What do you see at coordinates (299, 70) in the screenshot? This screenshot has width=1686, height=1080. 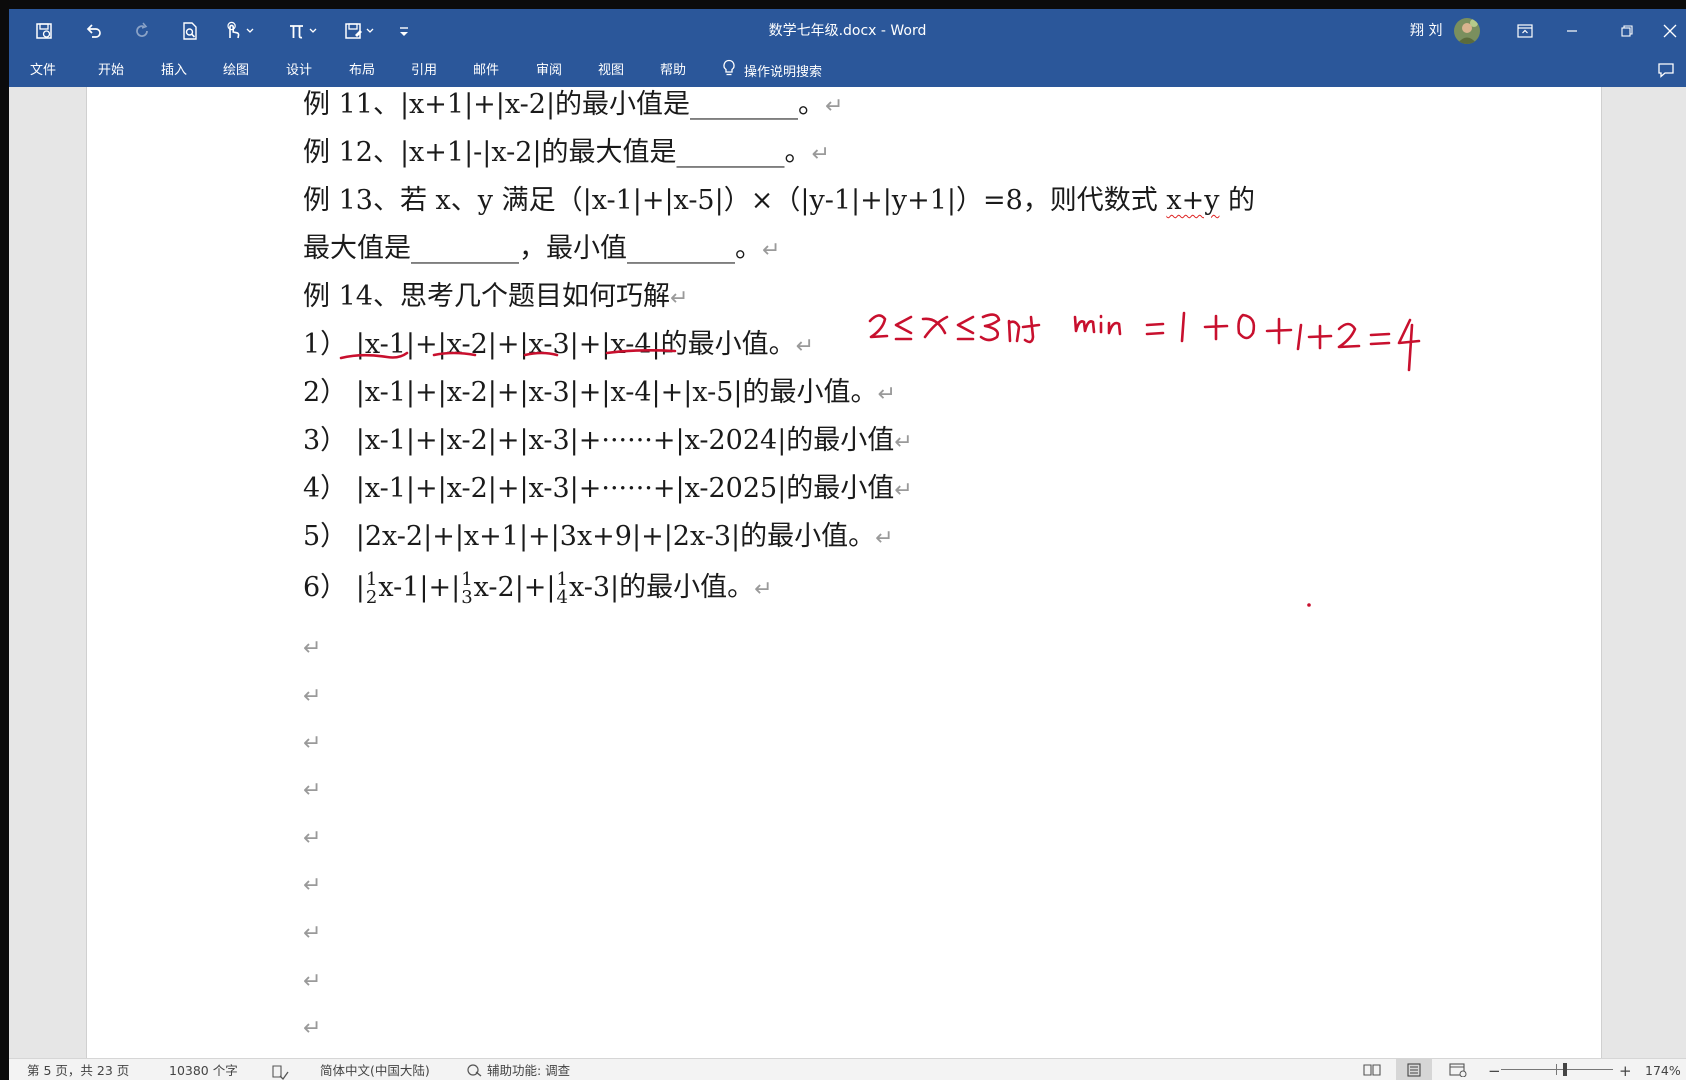 I see `tab-design: 设计` at bounding box center [299, 70].